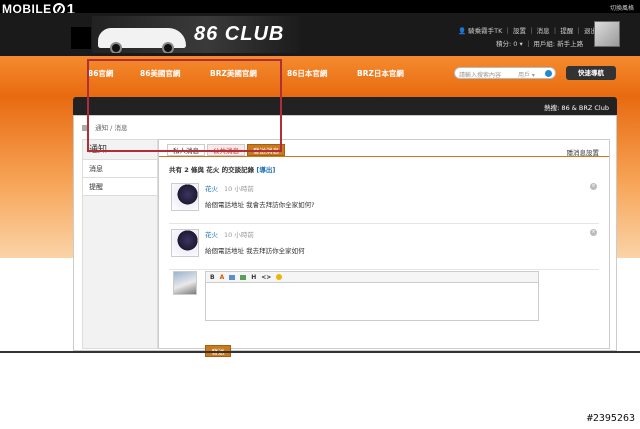 The width and height of the screenshot is (640, 429). I want to click on tabs-divider, so click(384, 156).